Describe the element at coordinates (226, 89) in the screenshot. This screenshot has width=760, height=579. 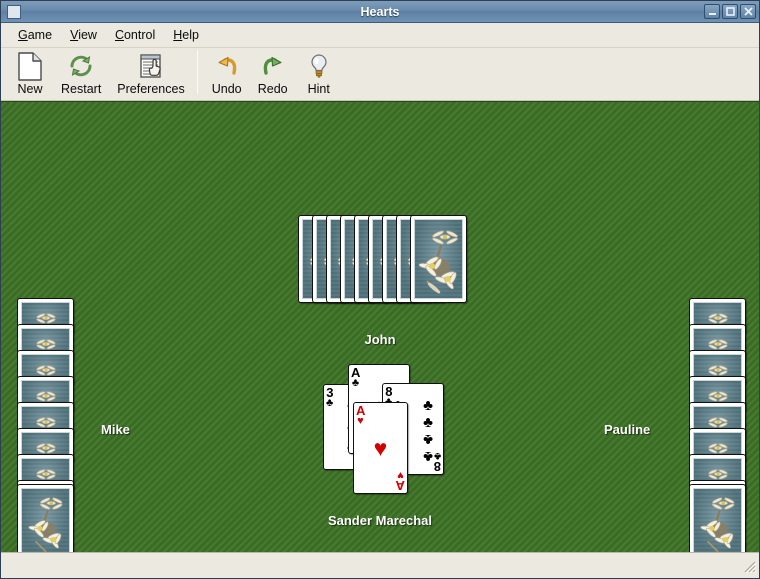
I see `toolbar-label-undo: Undo` at that location.